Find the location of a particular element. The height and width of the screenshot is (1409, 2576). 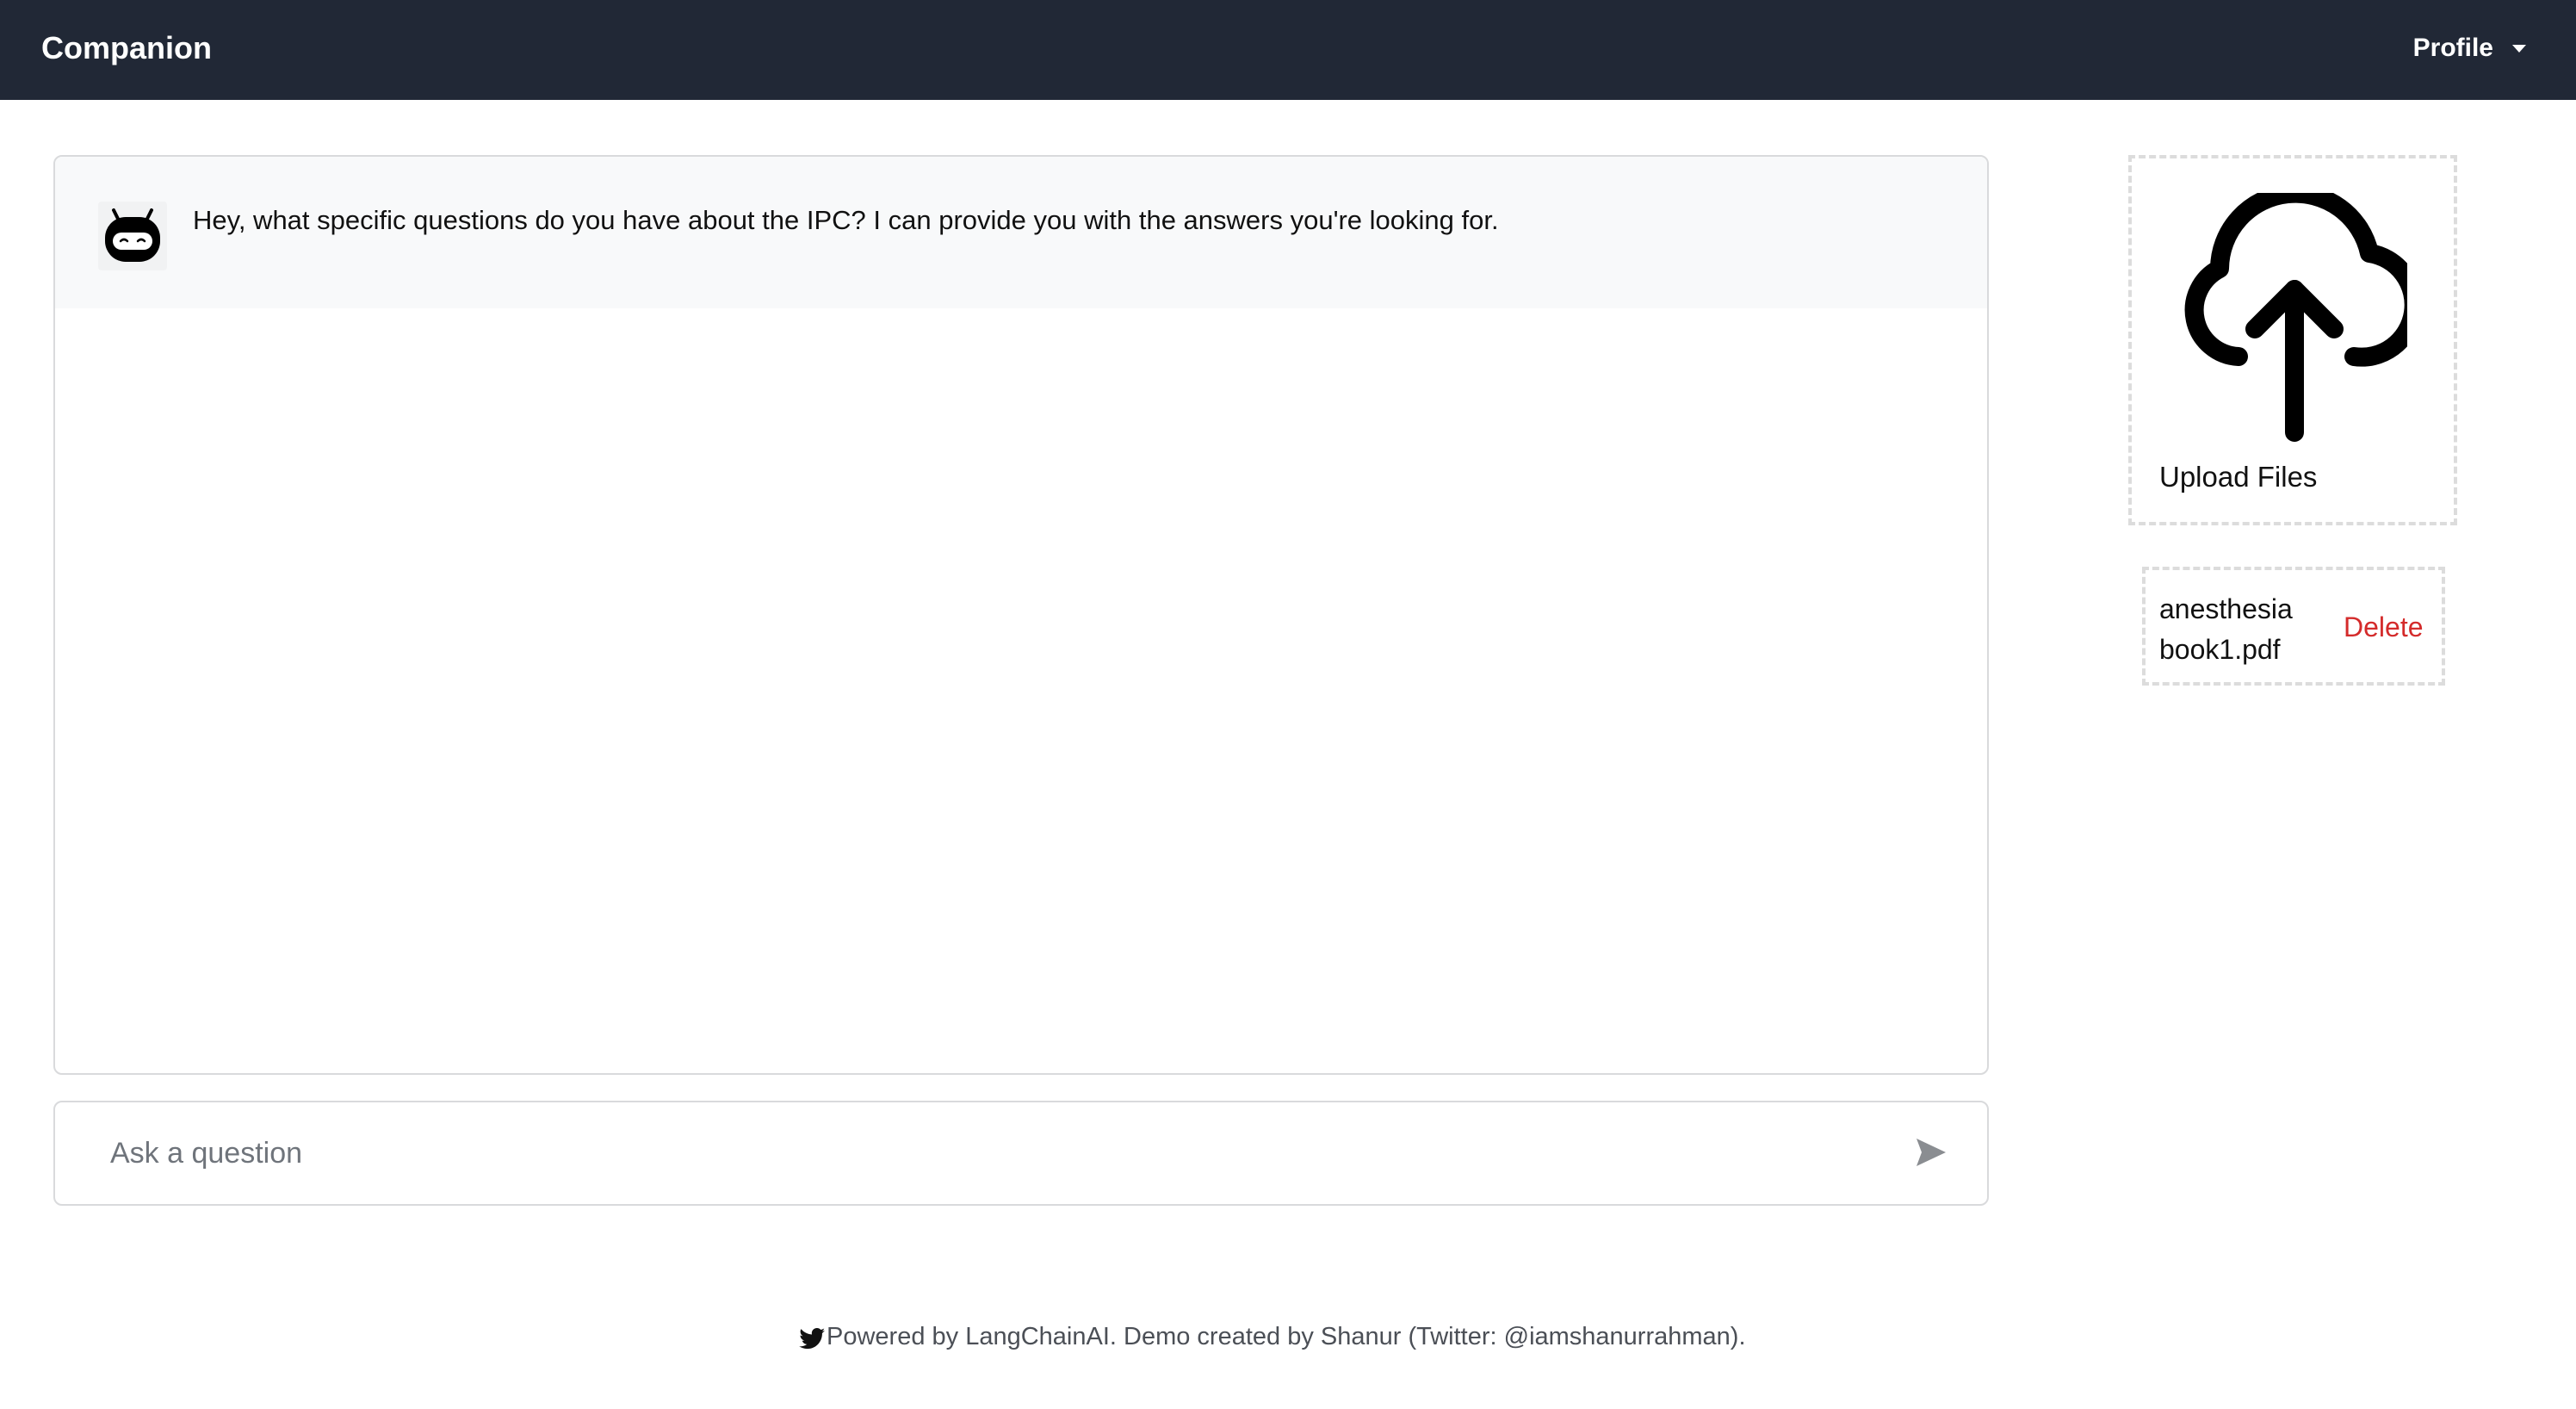

chevron-down-icon is located at coordinates (2519, 49).